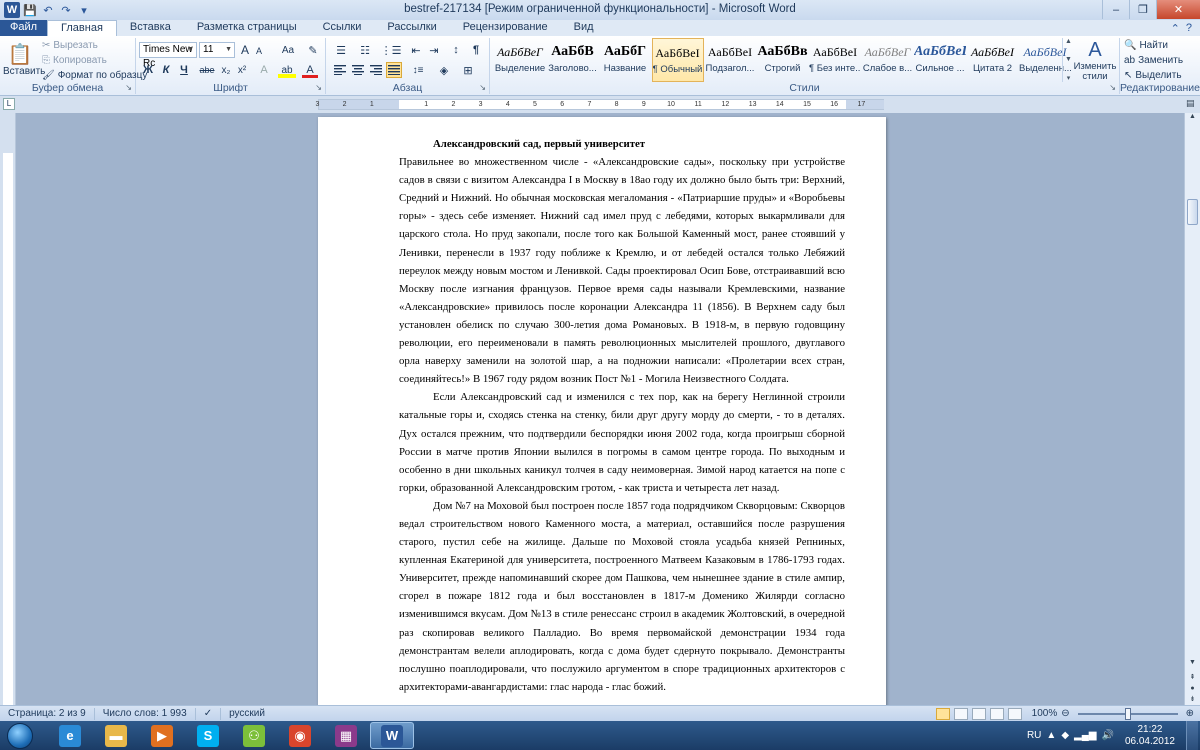 This screenshot has width=1200, height=750. Describe the element at coordinates (1192, 104) in the screenshot. I see `view-ruler-icon: ▤` at that location.